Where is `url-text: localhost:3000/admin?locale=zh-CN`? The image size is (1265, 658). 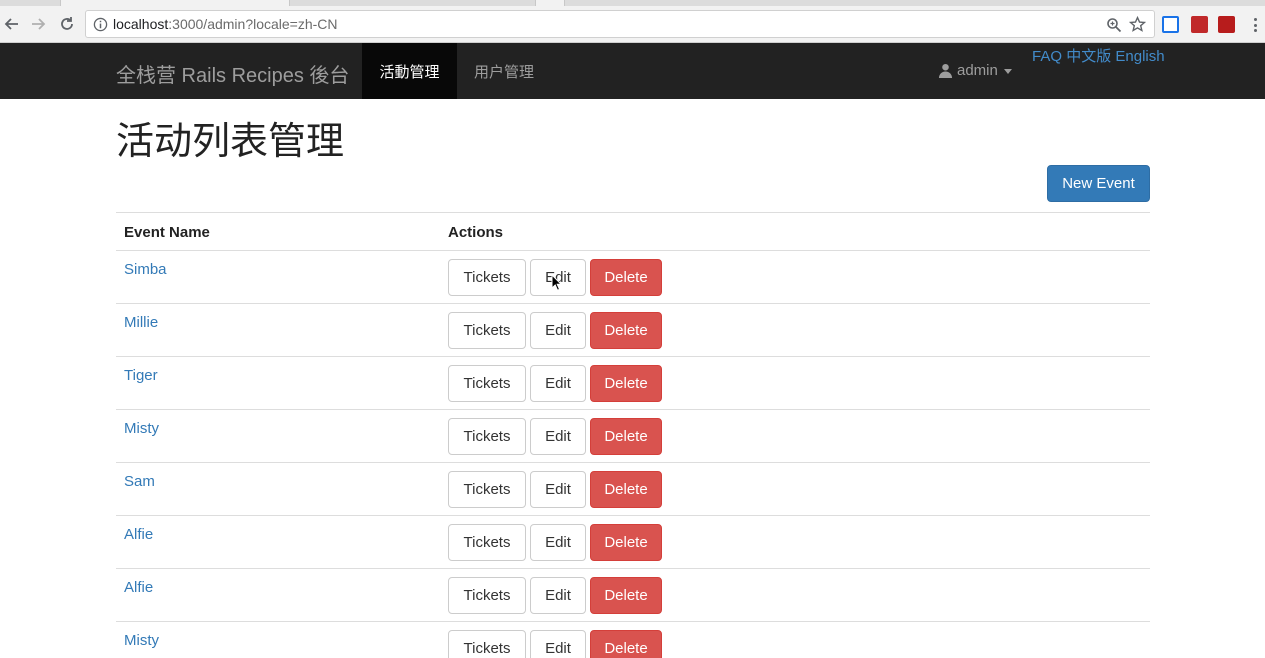 url-text: localhost:3000/admin?locale=zh-CN is located at coordinates (225, 24).